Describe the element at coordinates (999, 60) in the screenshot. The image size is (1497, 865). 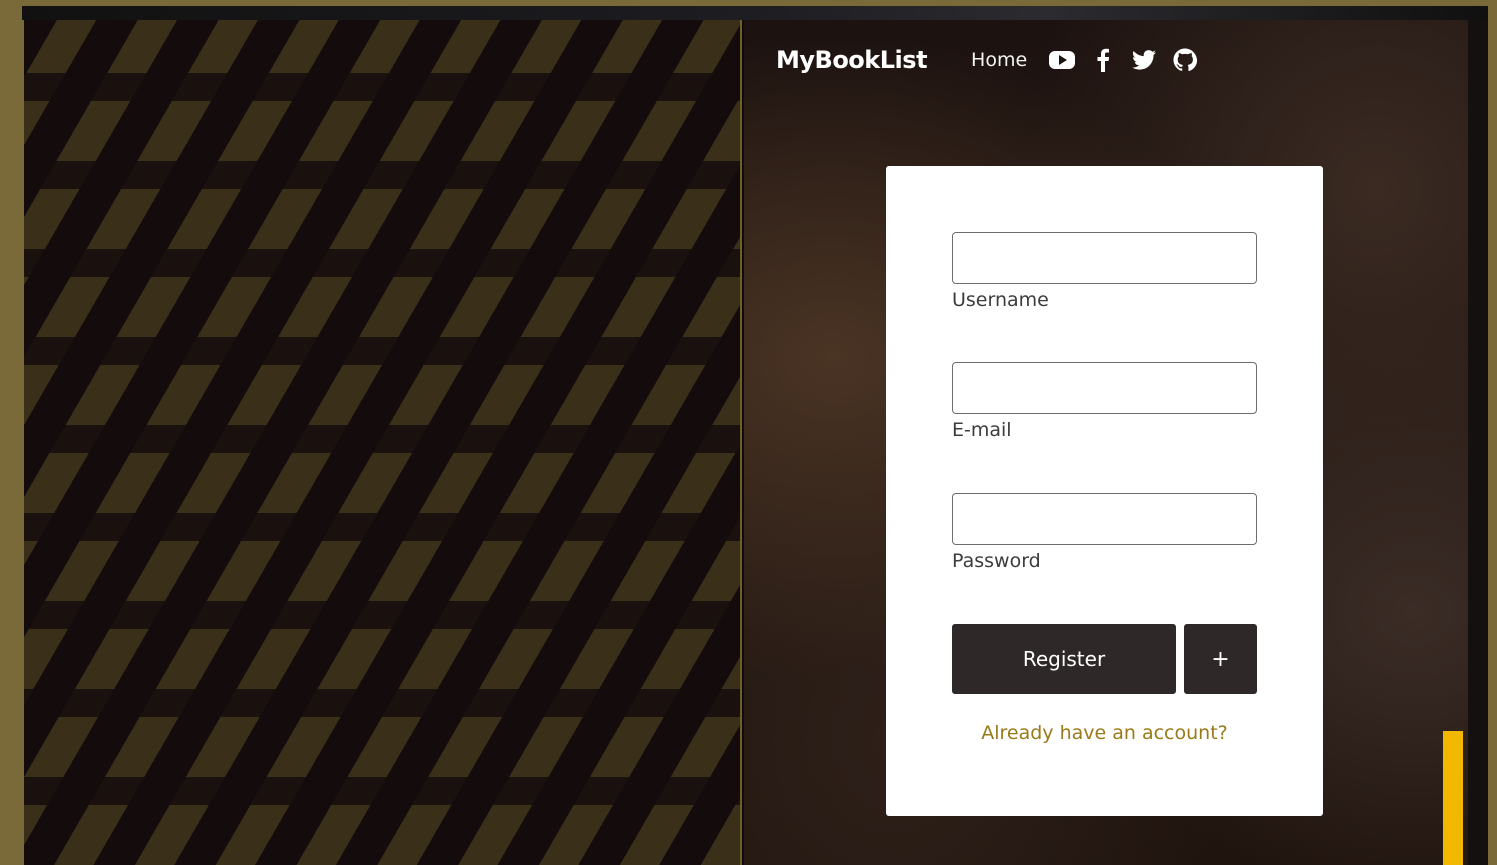
I see `nav-home-link: Home` at that location.